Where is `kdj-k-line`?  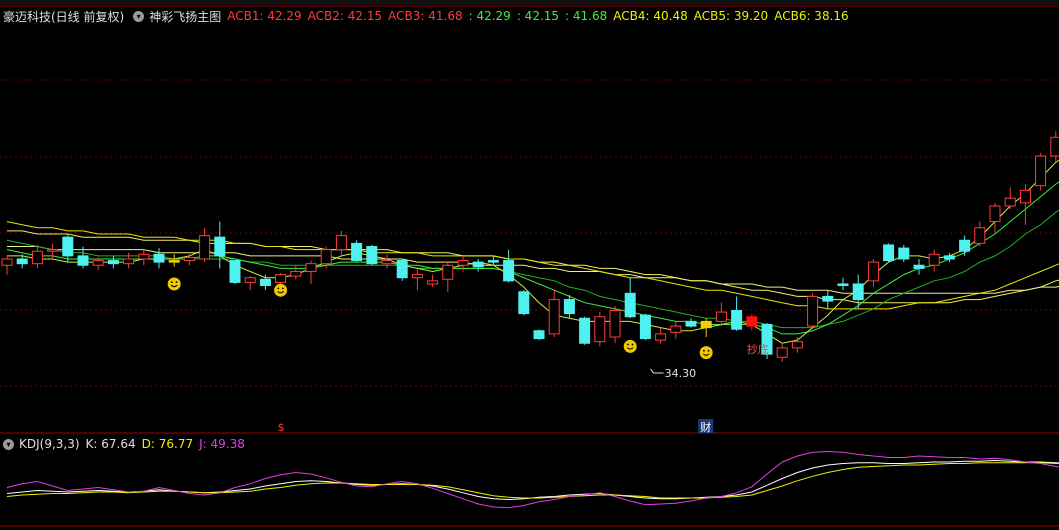
kdj-k-line is located at coordinates (532, 480).